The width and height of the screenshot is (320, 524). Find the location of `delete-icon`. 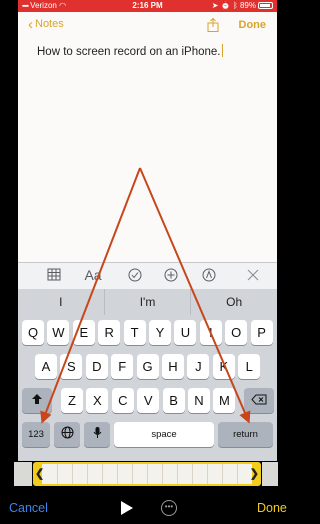

delete-icon is located at coordinates (259, 400).